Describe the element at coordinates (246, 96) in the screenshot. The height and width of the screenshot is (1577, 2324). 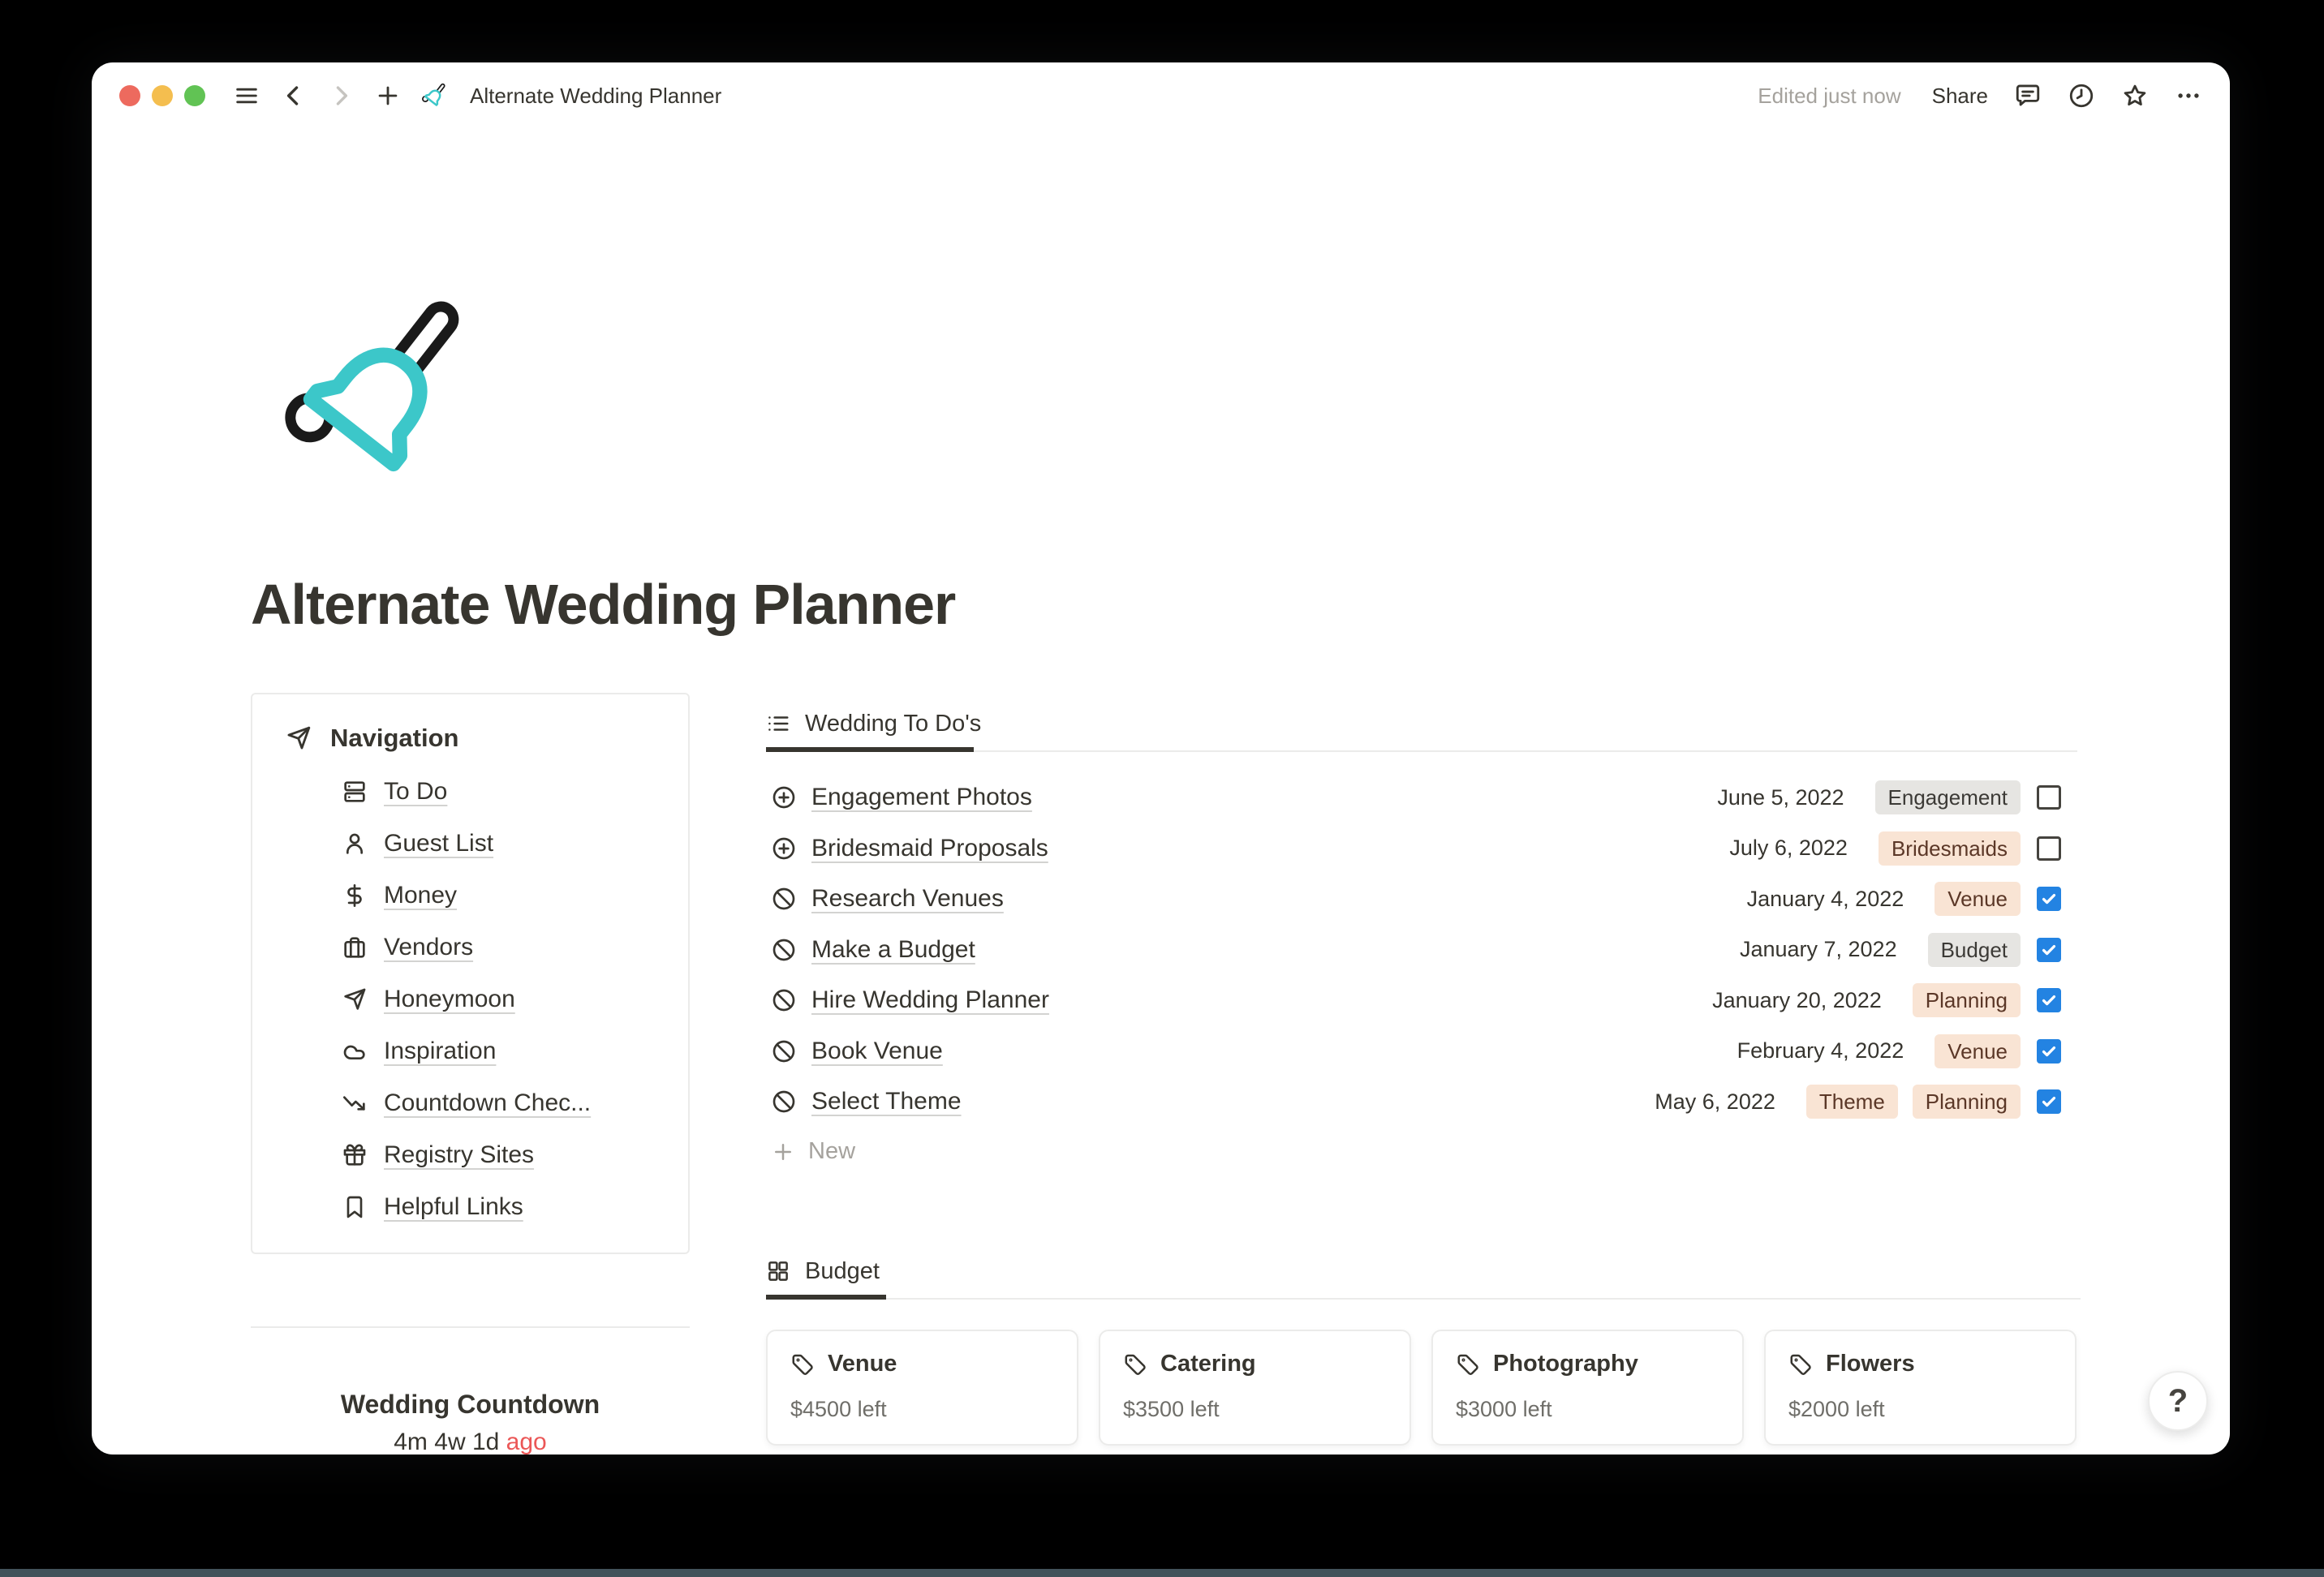
I see `sidebar-menu-icon` at that location.